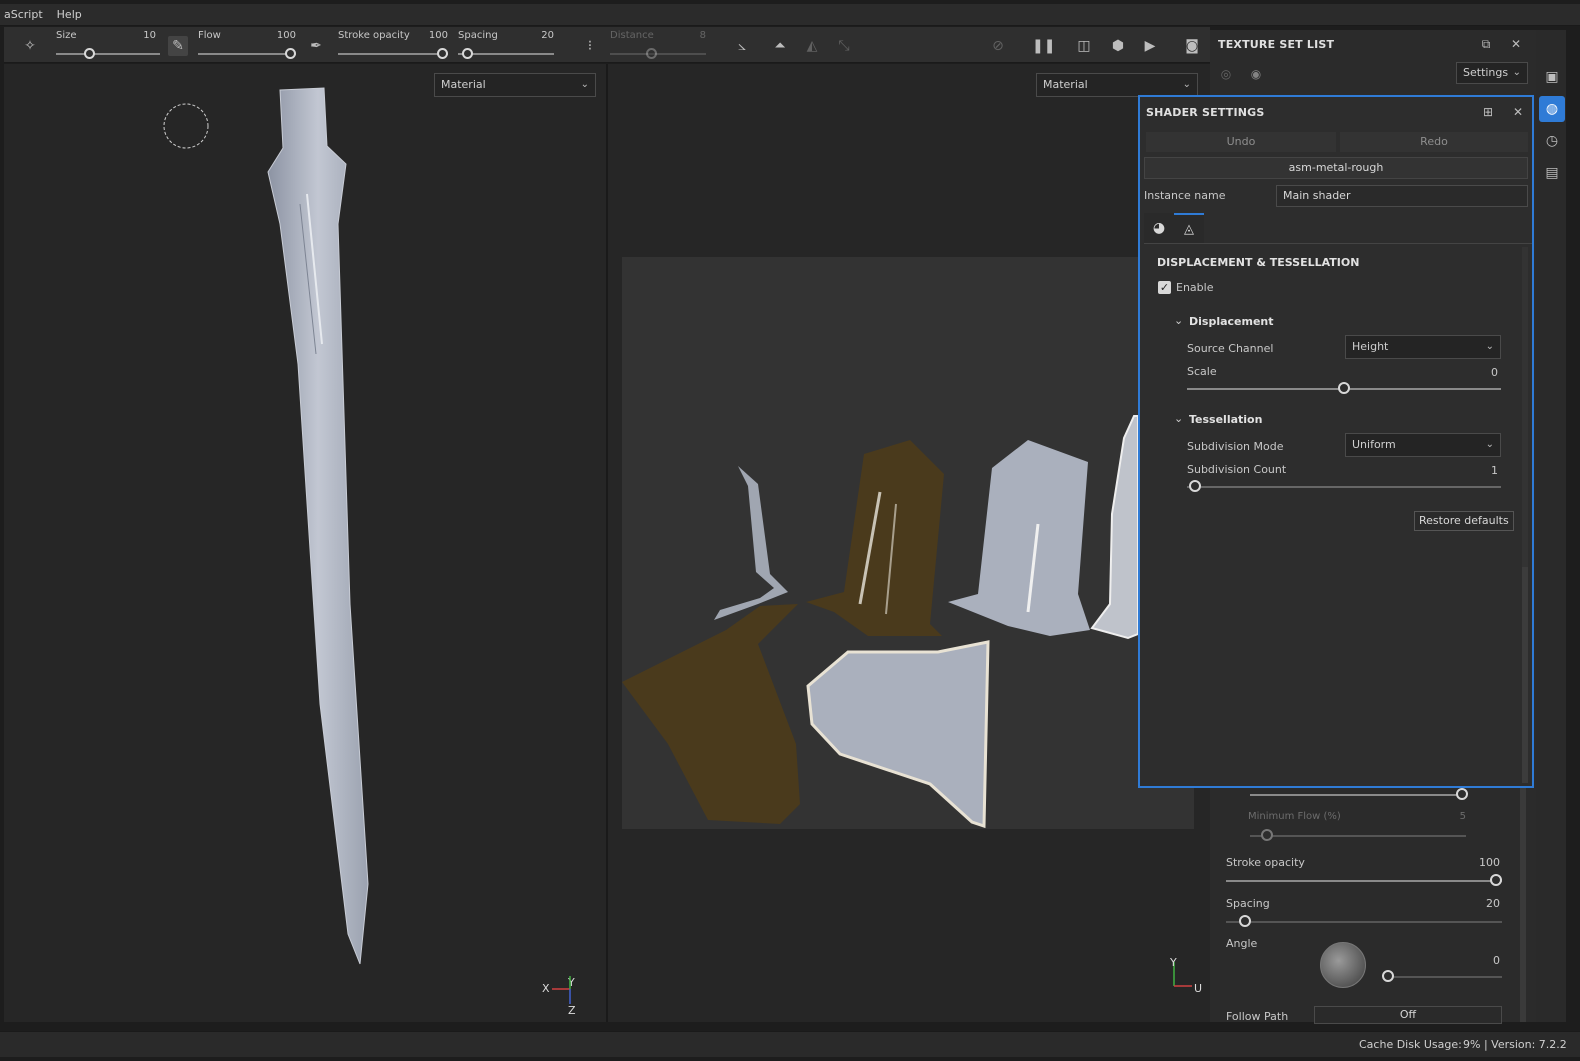  I want to click on split-view-icon: ◫, so click(1084, 46).